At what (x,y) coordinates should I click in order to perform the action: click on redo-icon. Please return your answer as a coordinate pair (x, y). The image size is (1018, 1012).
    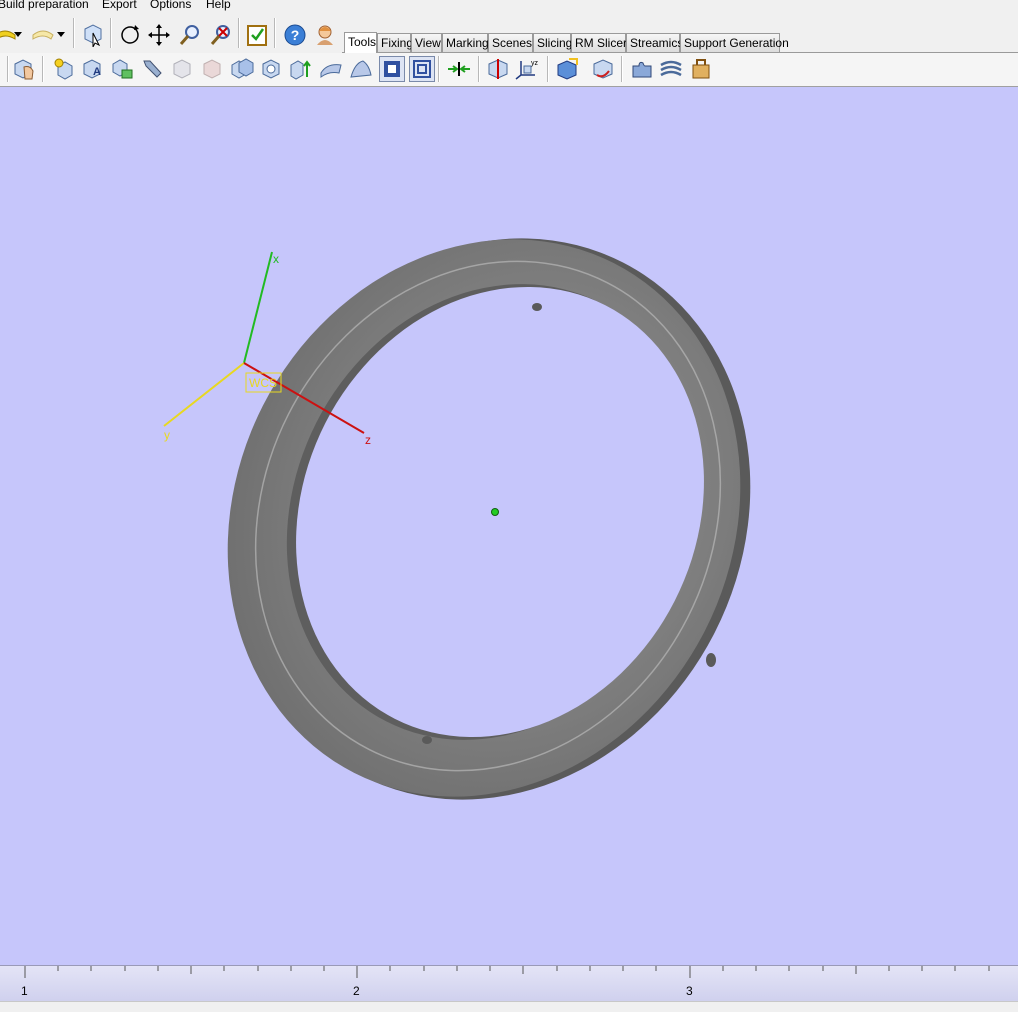
    Looking at the image, I should click on (43, 35).